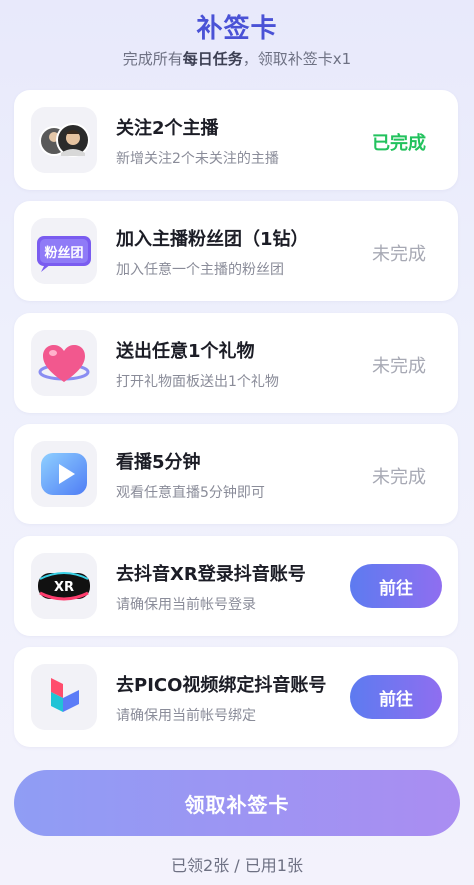 This screenshot has height=885, width=474. I want to click on task-desc: 请确保用当前帐号绑定, so click(186, 716).